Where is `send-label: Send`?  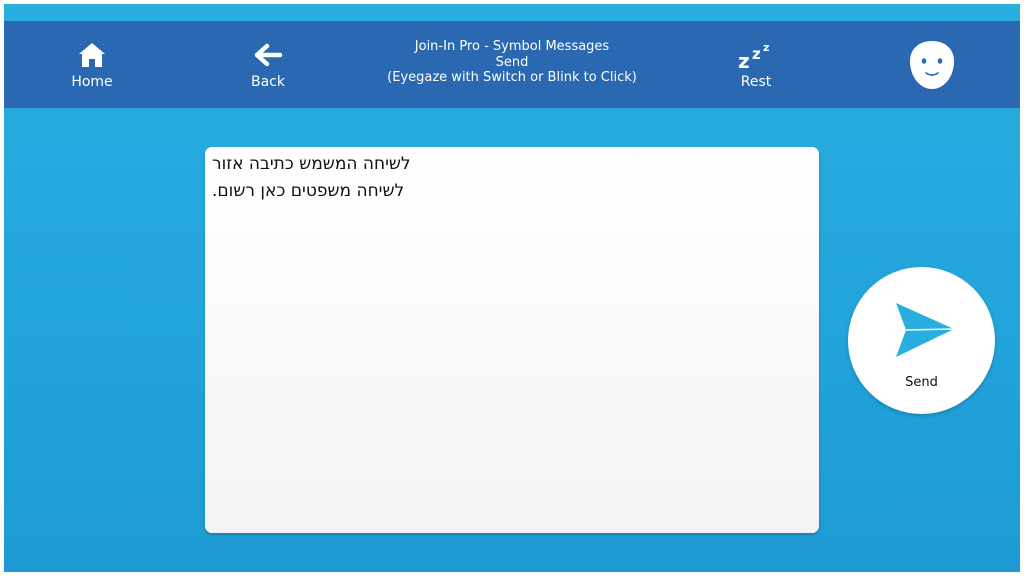
send-label: Send is located at coordinates (921, 382).